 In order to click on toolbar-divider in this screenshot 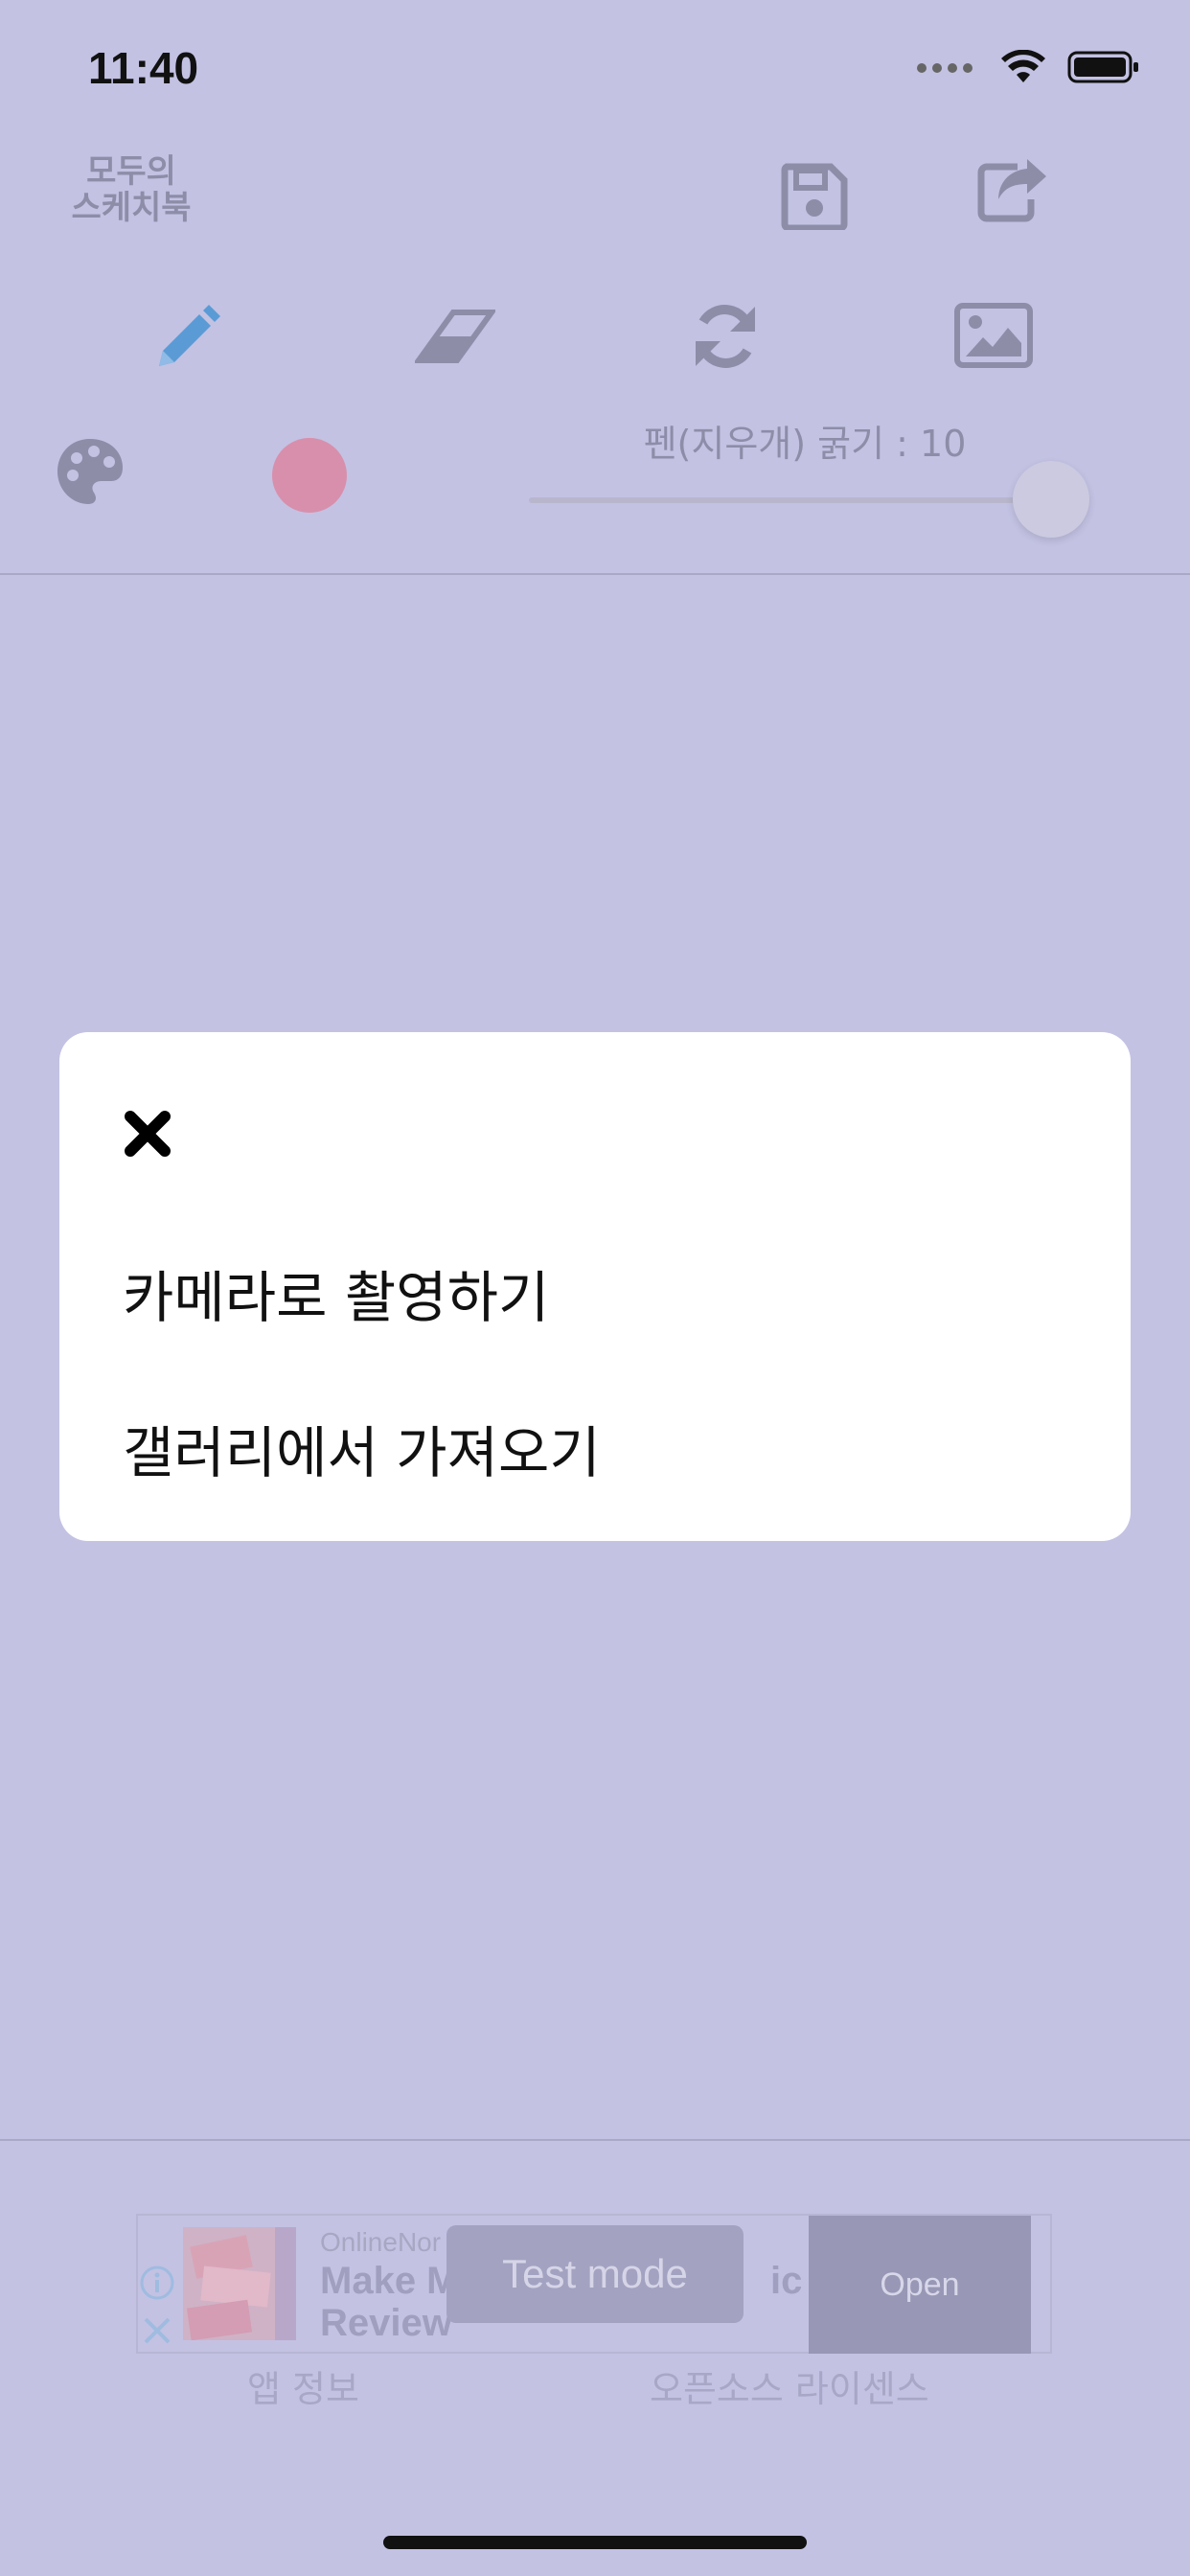, I will do `click(595, 574)`.